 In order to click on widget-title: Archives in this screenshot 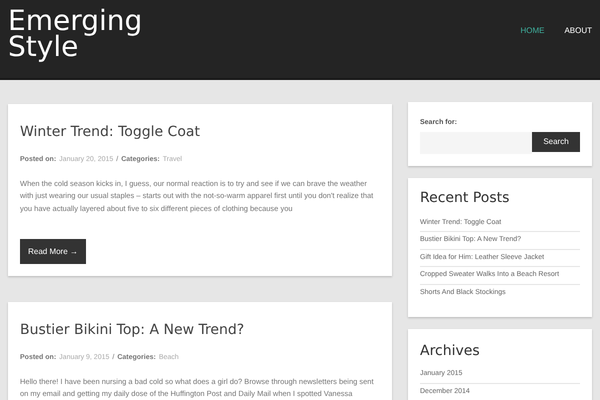, I will do `click(450, 351)`.